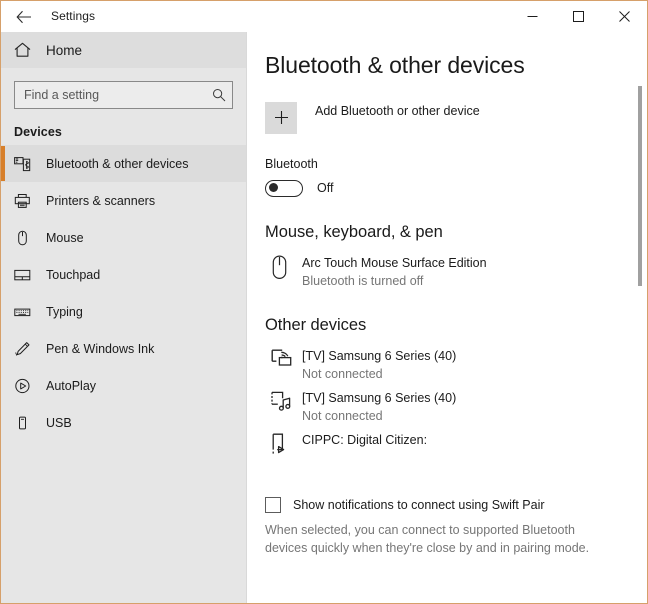 The height and width of the screenshot is (604, 648). I want to click on sidebar-item-typing: Typing, so click(123, 311).